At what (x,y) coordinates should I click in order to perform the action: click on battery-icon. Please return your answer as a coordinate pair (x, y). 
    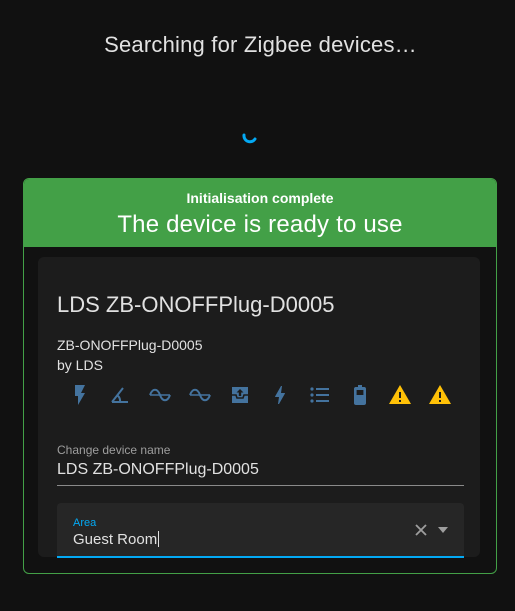
    Looking at the image, I should click on (360, 395).